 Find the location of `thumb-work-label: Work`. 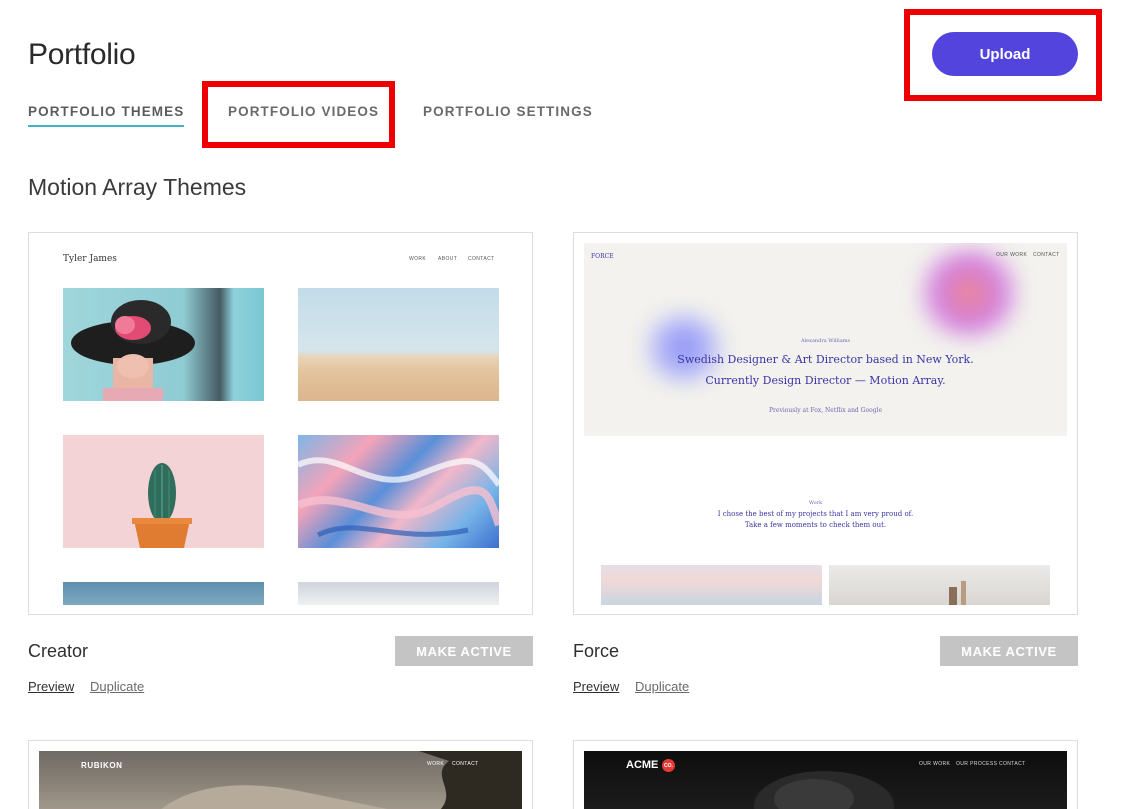

thumb-work-label: Work is located at coordinates (815, 503).